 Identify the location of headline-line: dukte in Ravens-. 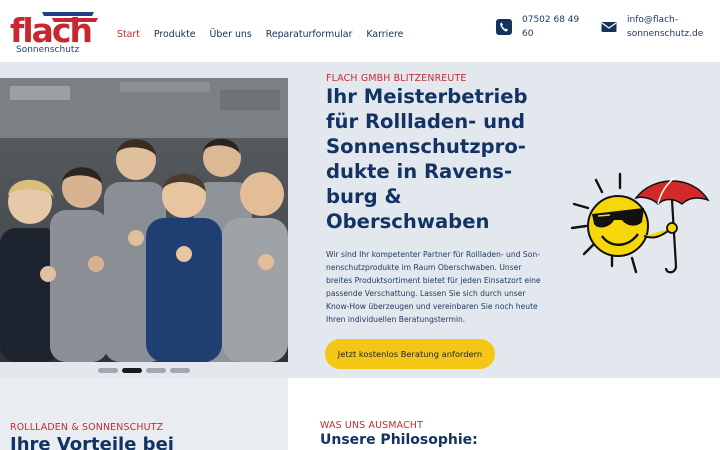
(419, 171).